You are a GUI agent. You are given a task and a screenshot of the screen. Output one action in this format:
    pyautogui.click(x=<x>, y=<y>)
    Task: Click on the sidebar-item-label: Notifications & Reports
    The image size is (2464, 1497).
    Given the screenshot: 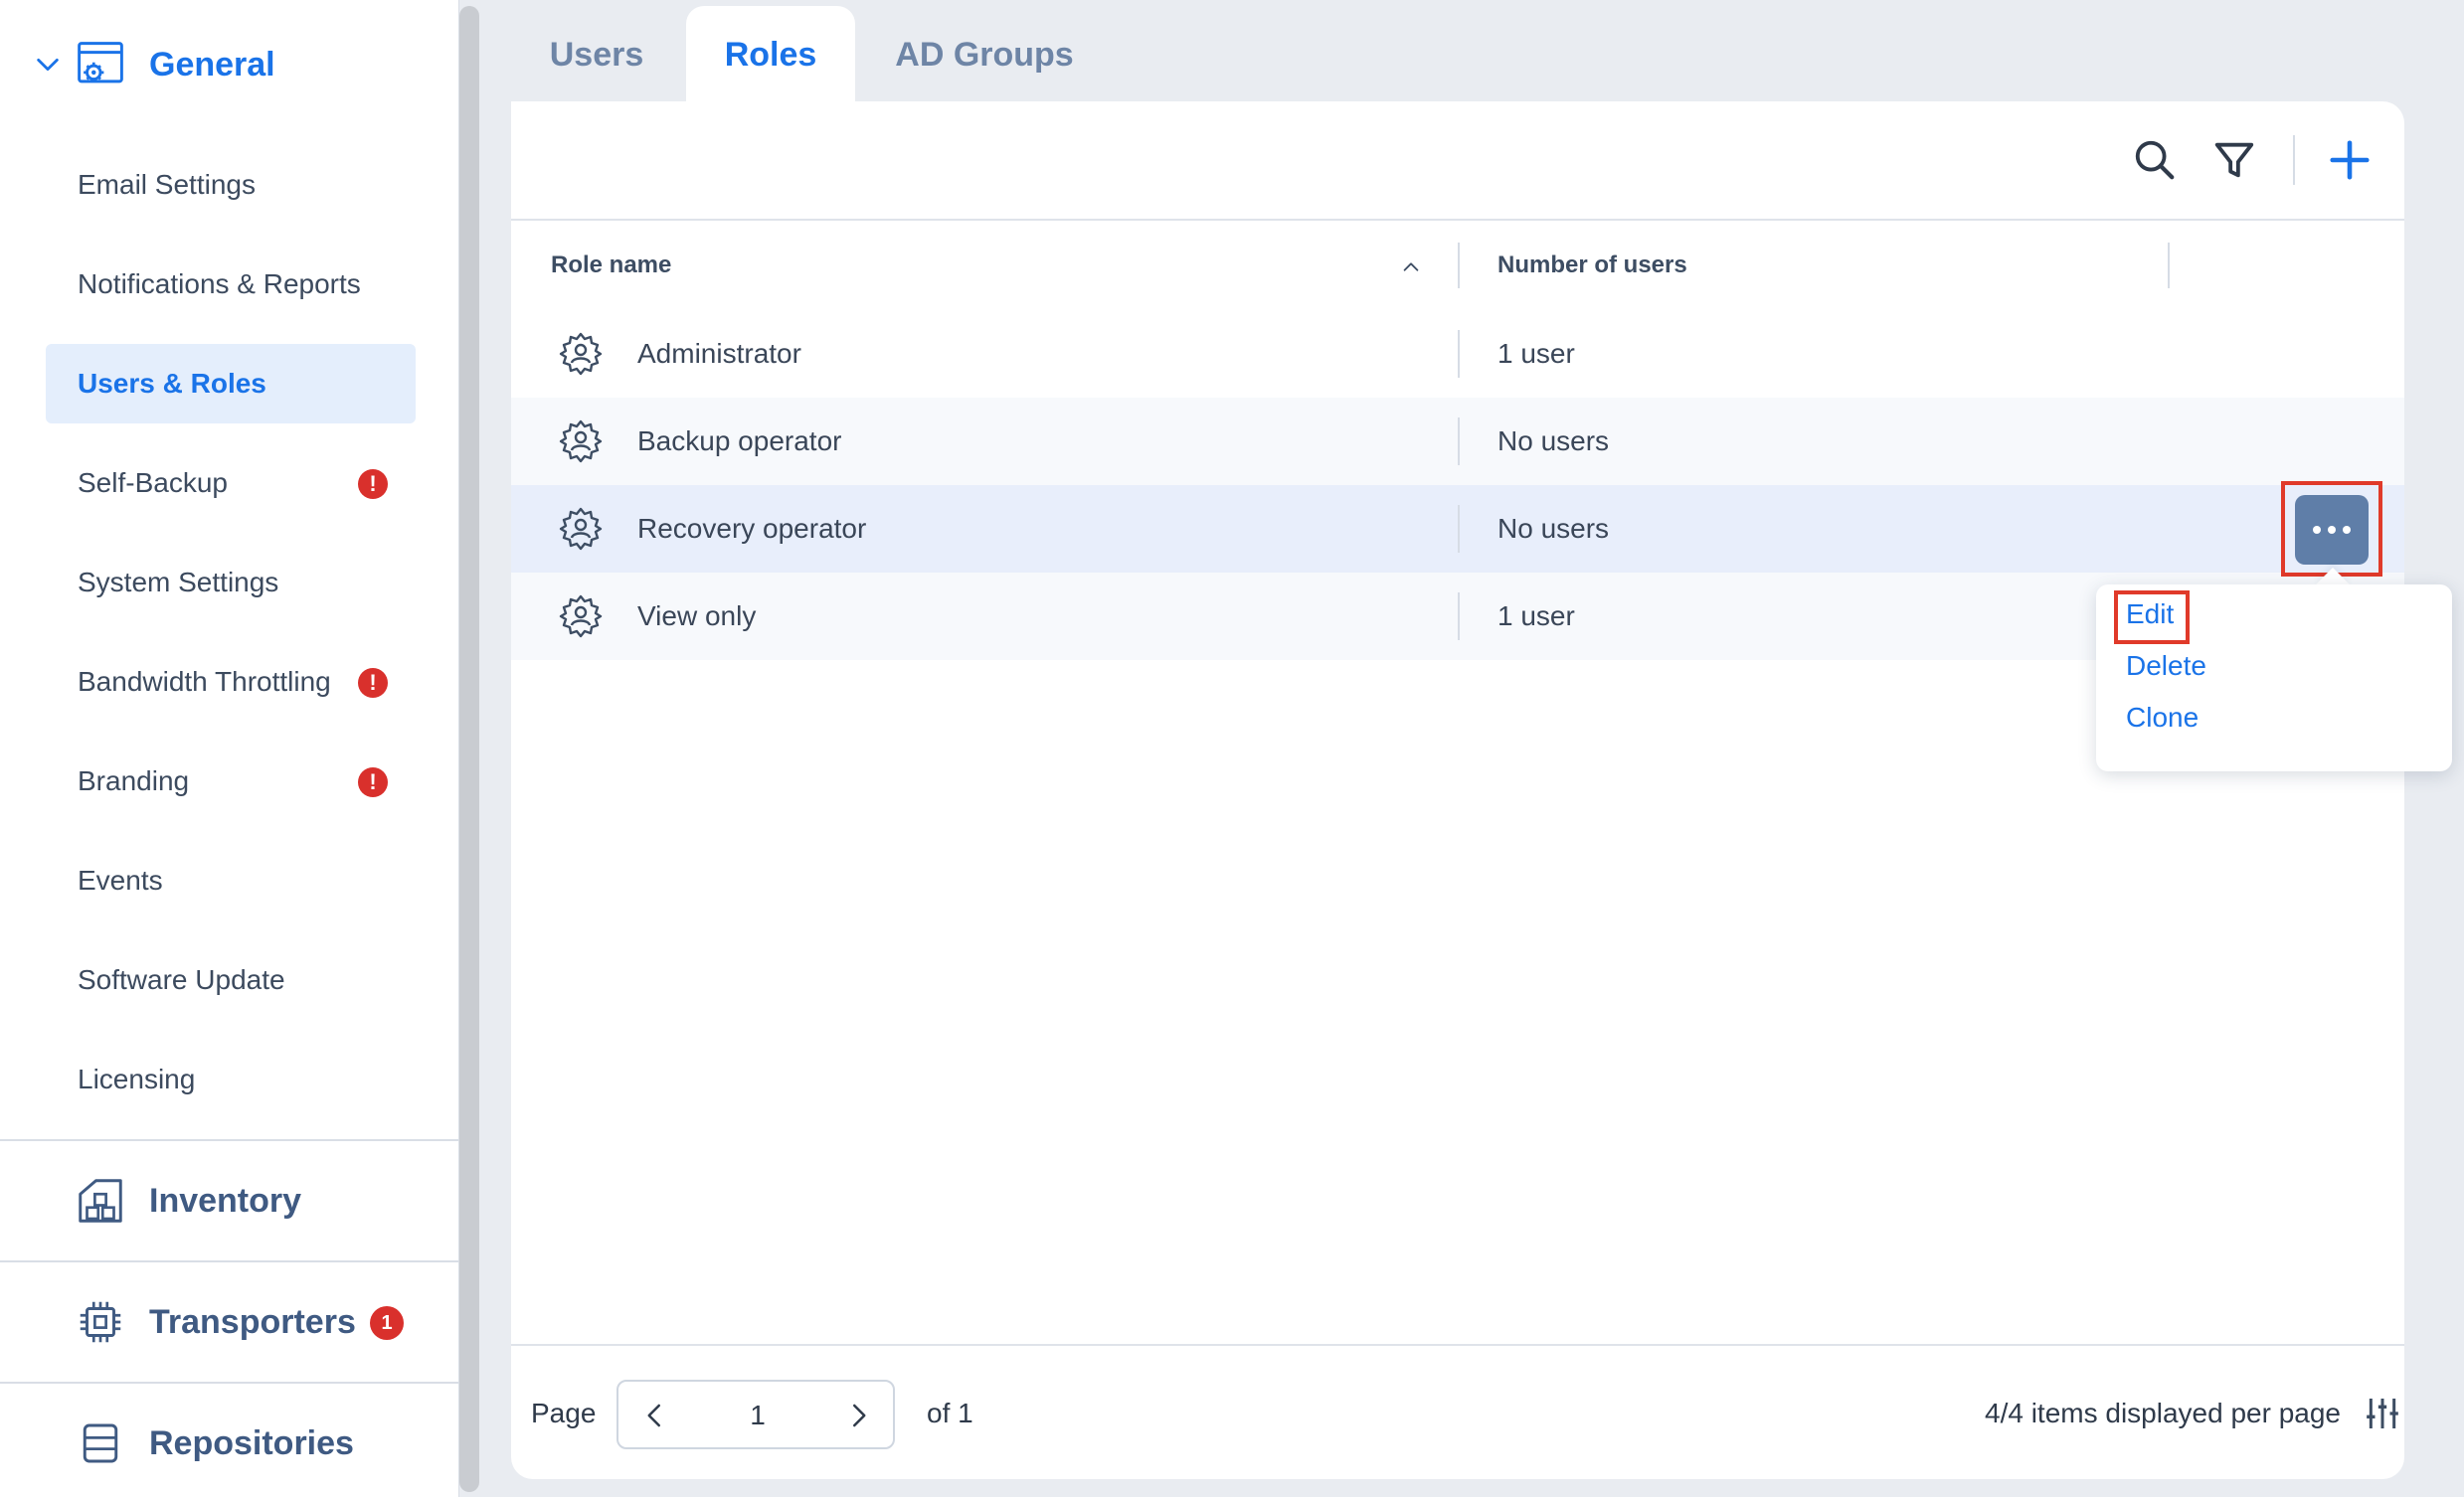 What is the action you would take?
    pyautogui.click(x=219, y=283)
    